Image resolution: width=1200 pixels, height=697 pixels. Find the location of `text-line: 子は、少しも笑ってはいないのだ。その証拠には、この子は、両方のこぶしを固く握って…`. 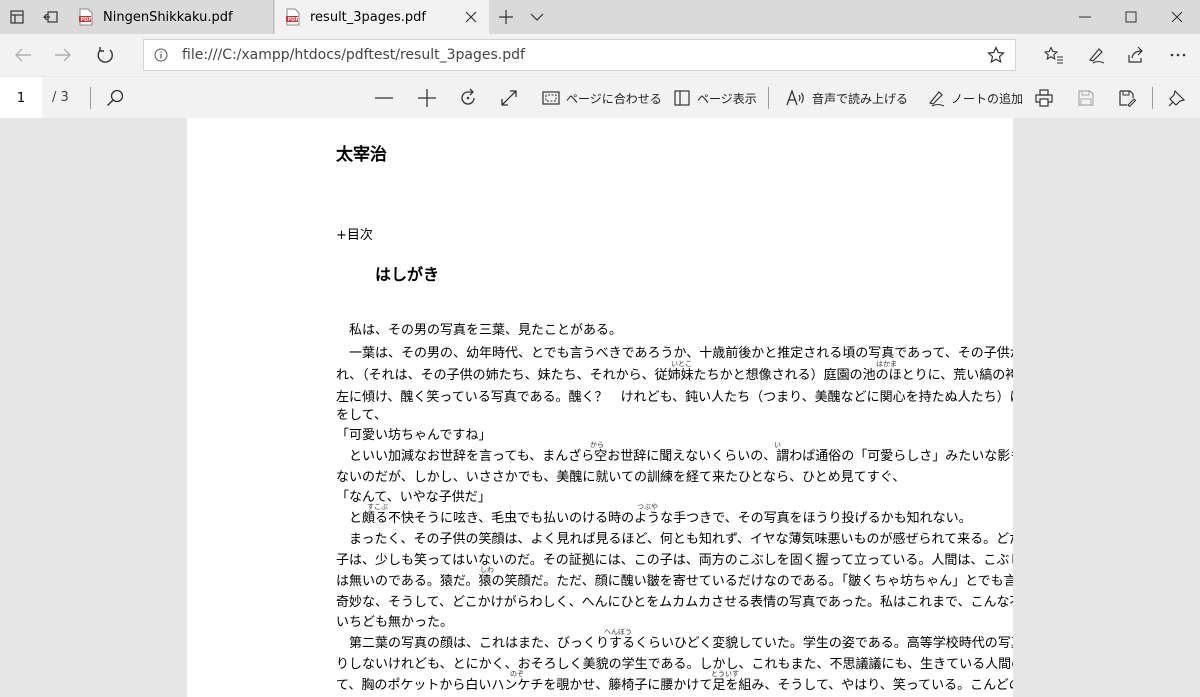

text-line: 子は、少しも笑ってはいないのだ。その証拠には、この子は、両方のこぶしを固く握って… is located at coordinates (674, 560).